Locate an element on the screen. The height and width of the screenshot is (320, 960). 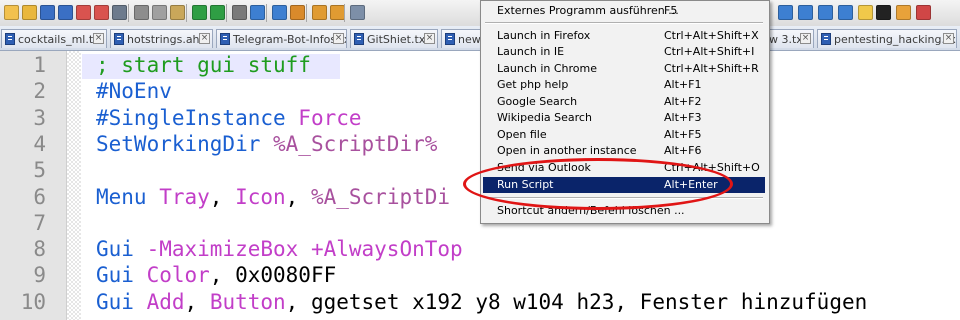
menu-item-shortcut: Ctrl+Alt+Shift+R is located at coordinates (711, 68).